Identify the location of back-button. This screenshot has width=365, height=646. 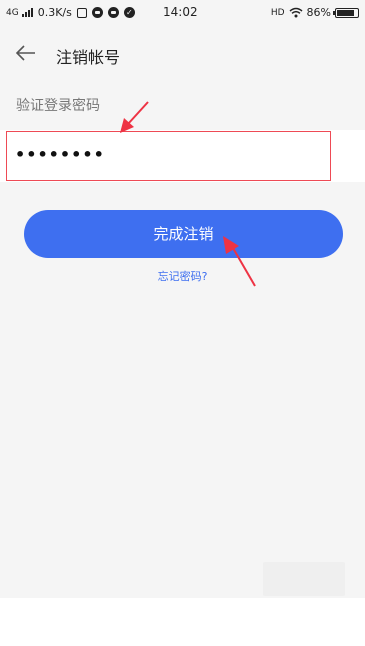
(26, 53).